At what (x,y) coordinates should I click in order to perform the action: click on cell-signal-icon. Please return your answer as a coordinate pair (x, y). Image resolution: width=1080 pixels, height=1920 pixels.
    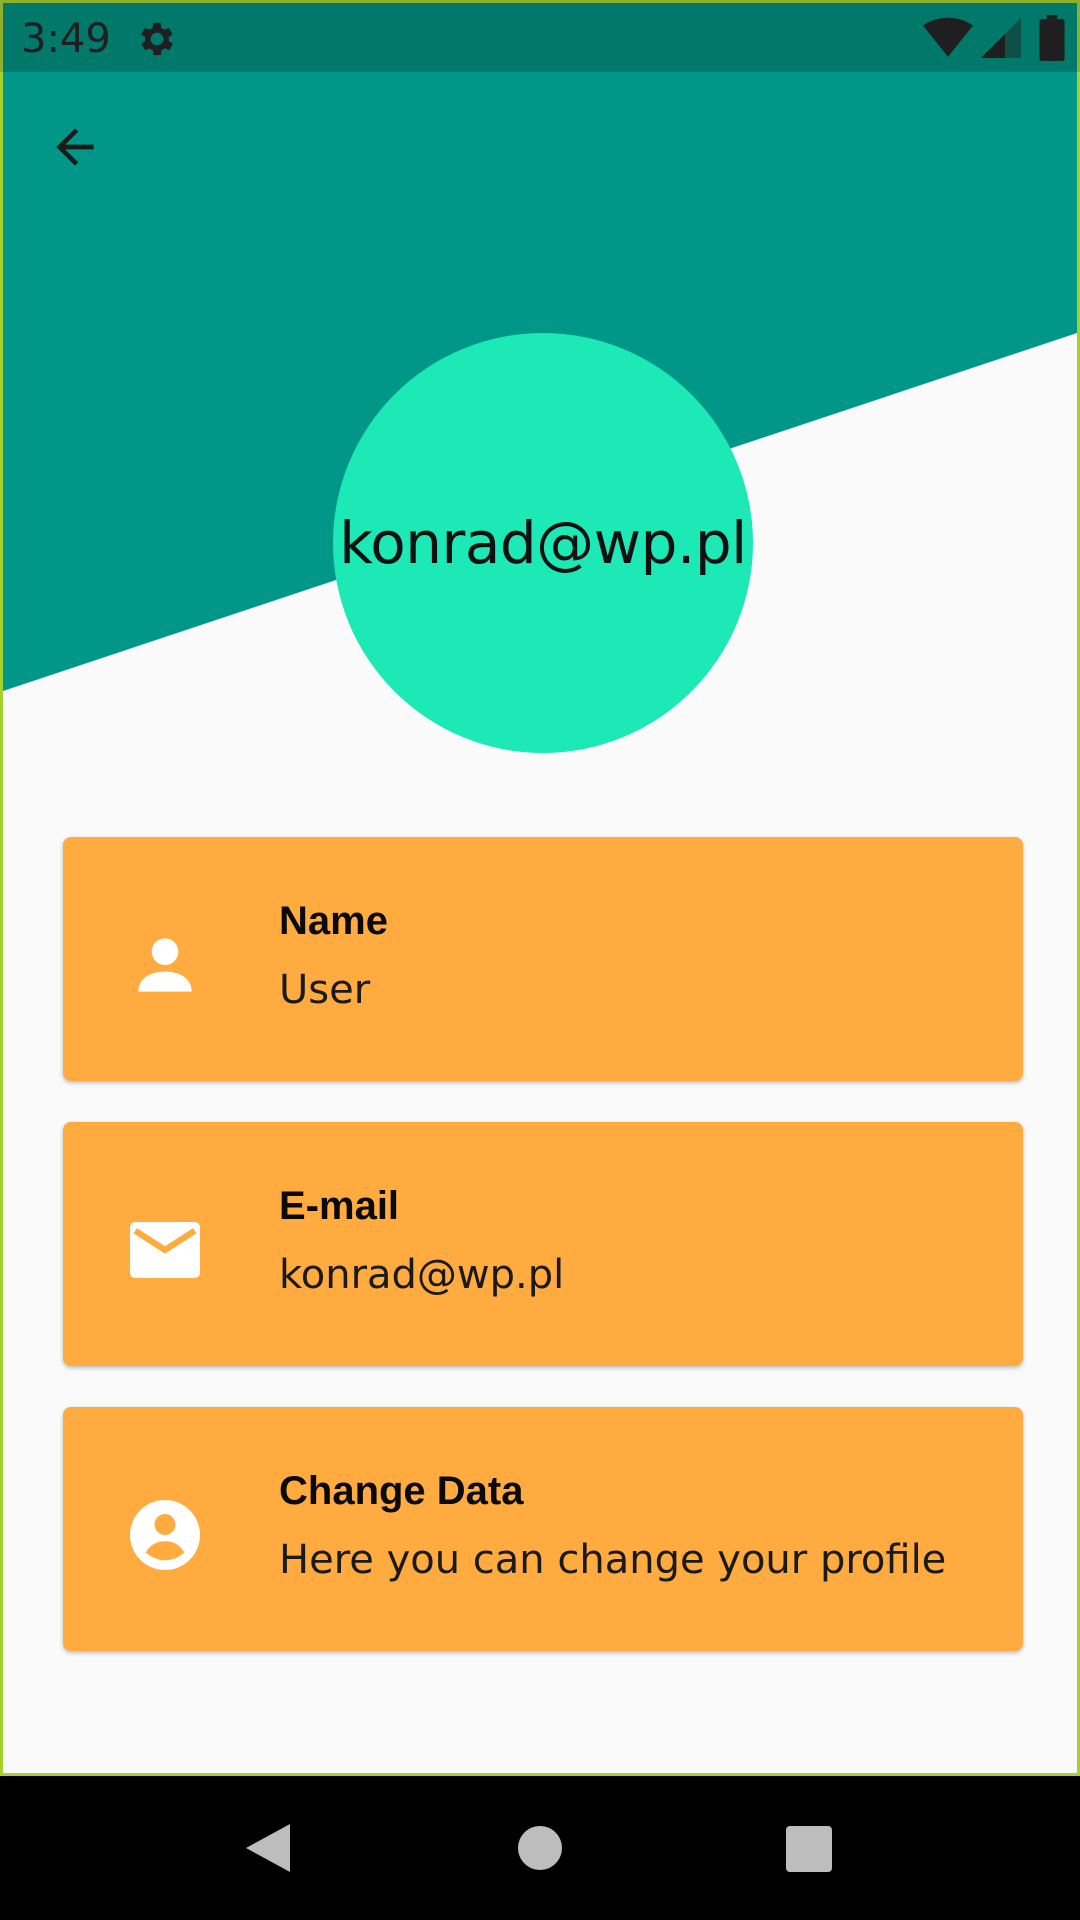
    Looking at the image, I should click on (1001, 38).